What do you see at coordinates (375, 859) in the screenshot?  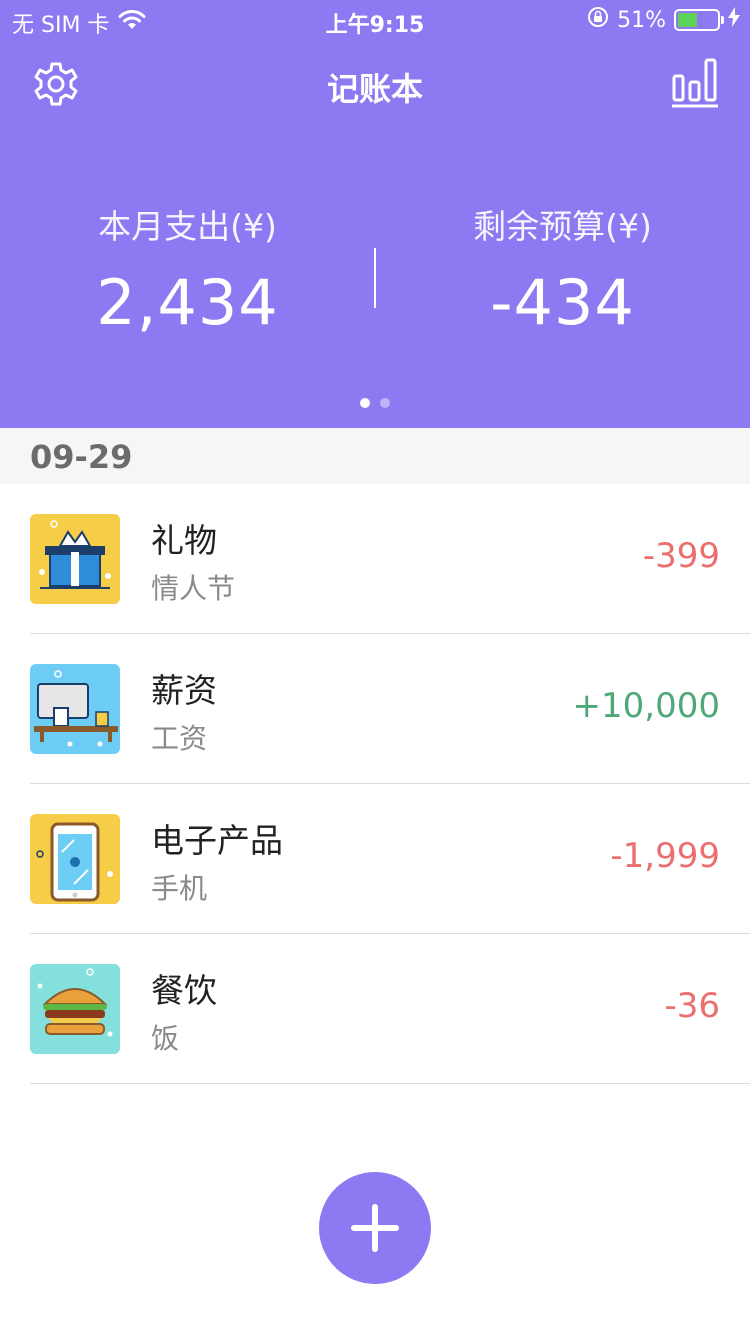 I see `record-row: 电子产品手机 -1,999` at bounding box center [375, 859].